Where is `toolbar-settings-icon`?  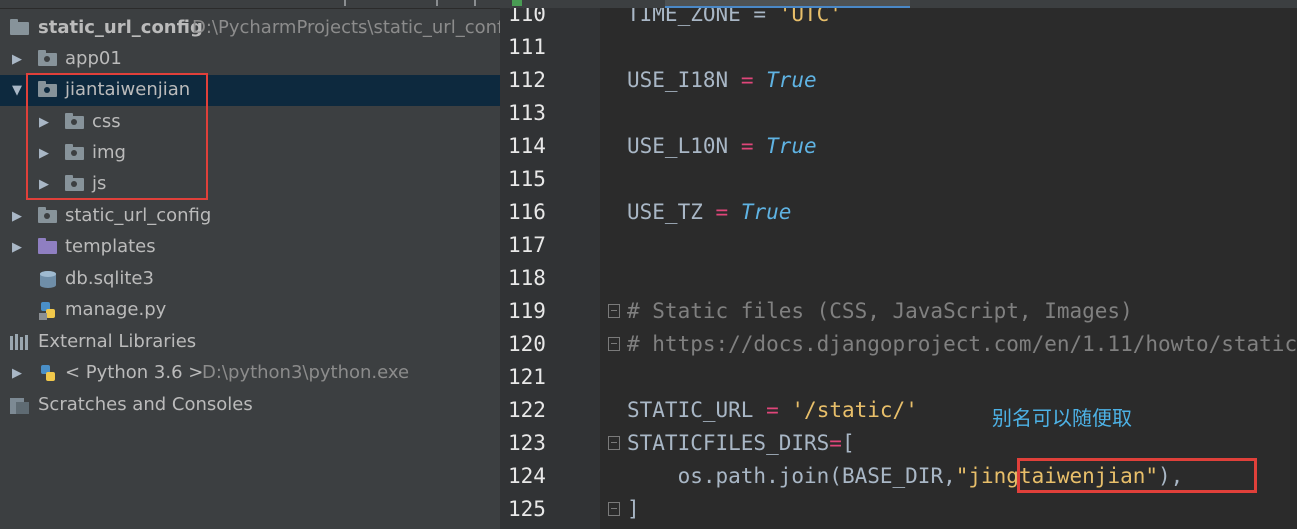 toolbar-settings-icon is located at coordinates (437, 3).